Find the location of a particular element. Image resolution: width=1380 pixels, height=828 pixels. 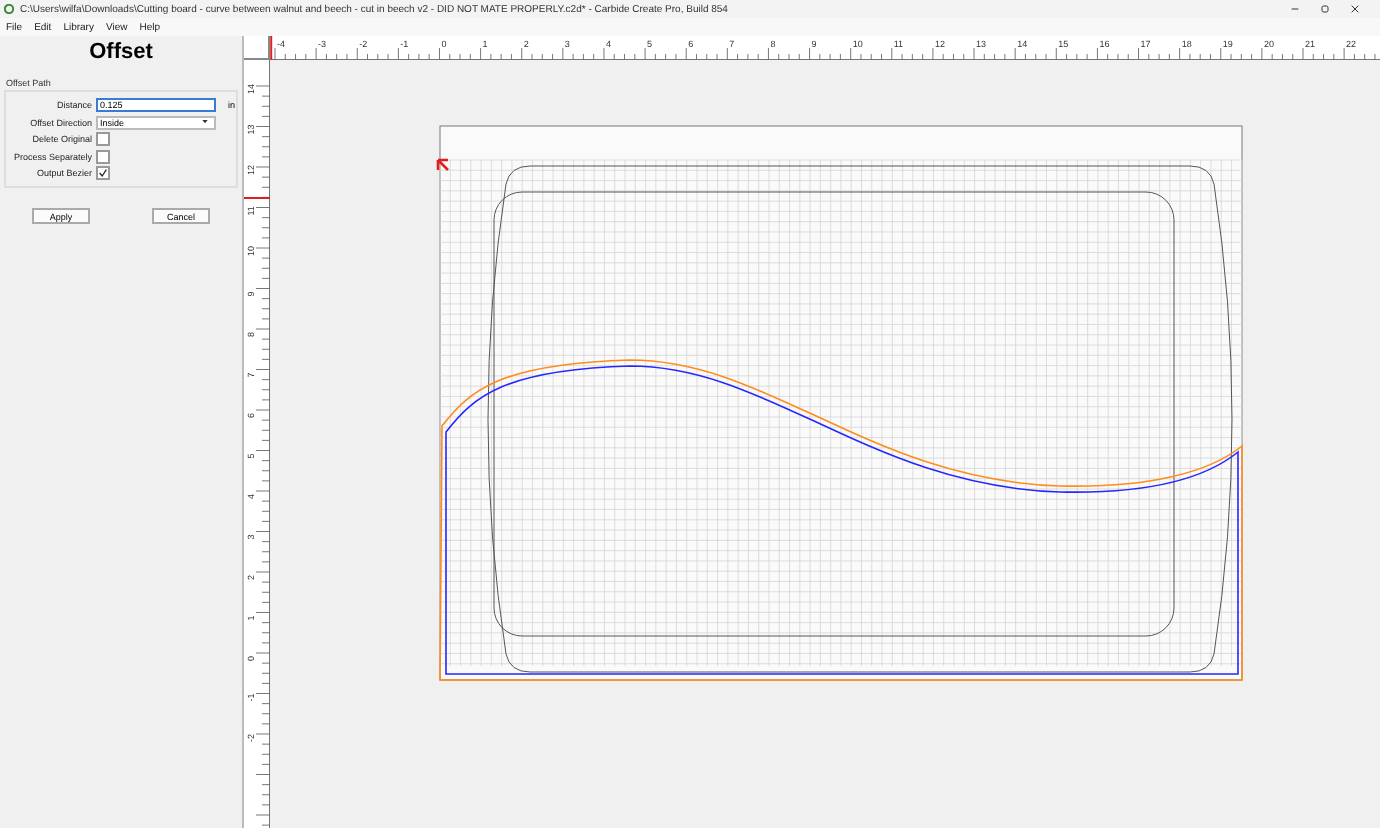

caret-icon is located at coordinates (205, 122).